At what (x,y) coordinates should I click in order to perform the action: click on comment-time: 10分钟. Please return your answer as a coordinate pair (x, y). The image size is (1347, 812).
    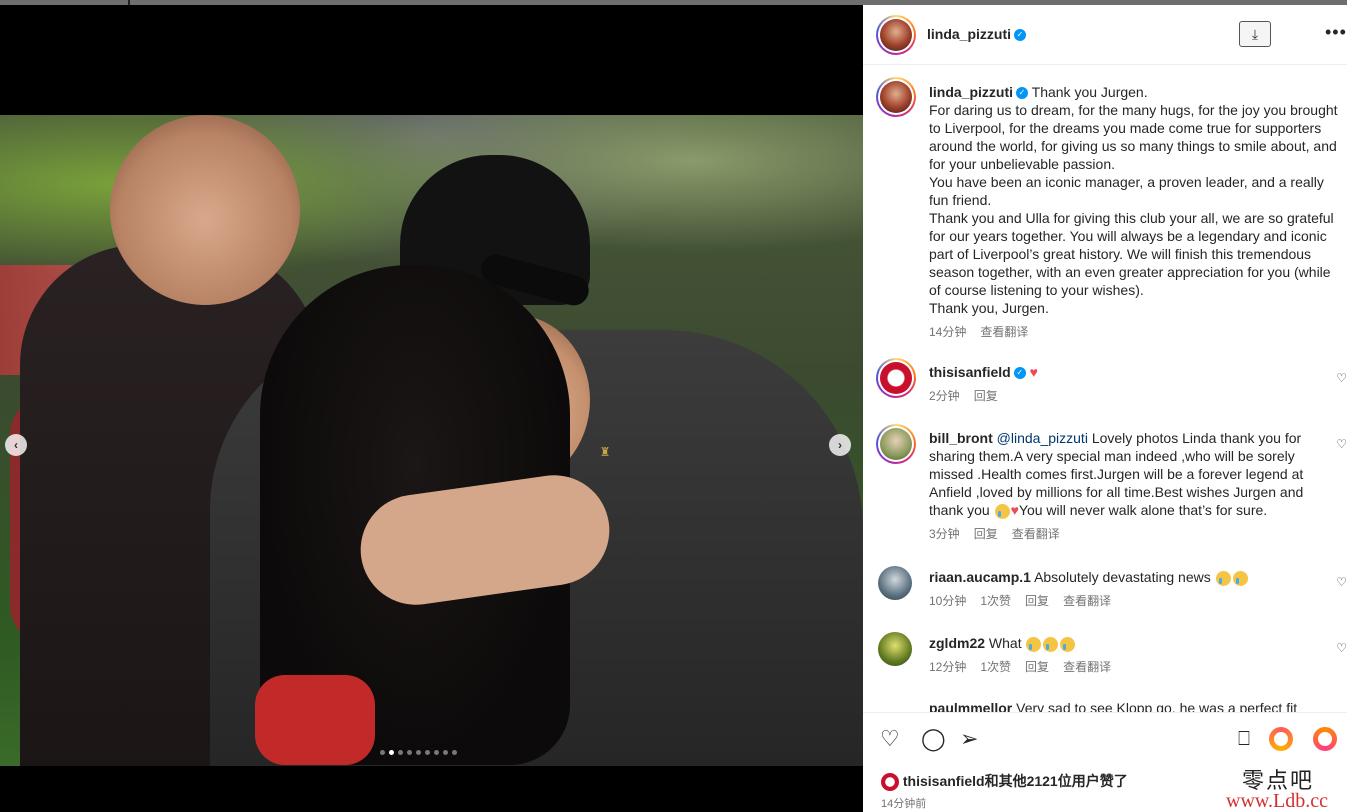
    Looking at the image, I should click on (948, 601).